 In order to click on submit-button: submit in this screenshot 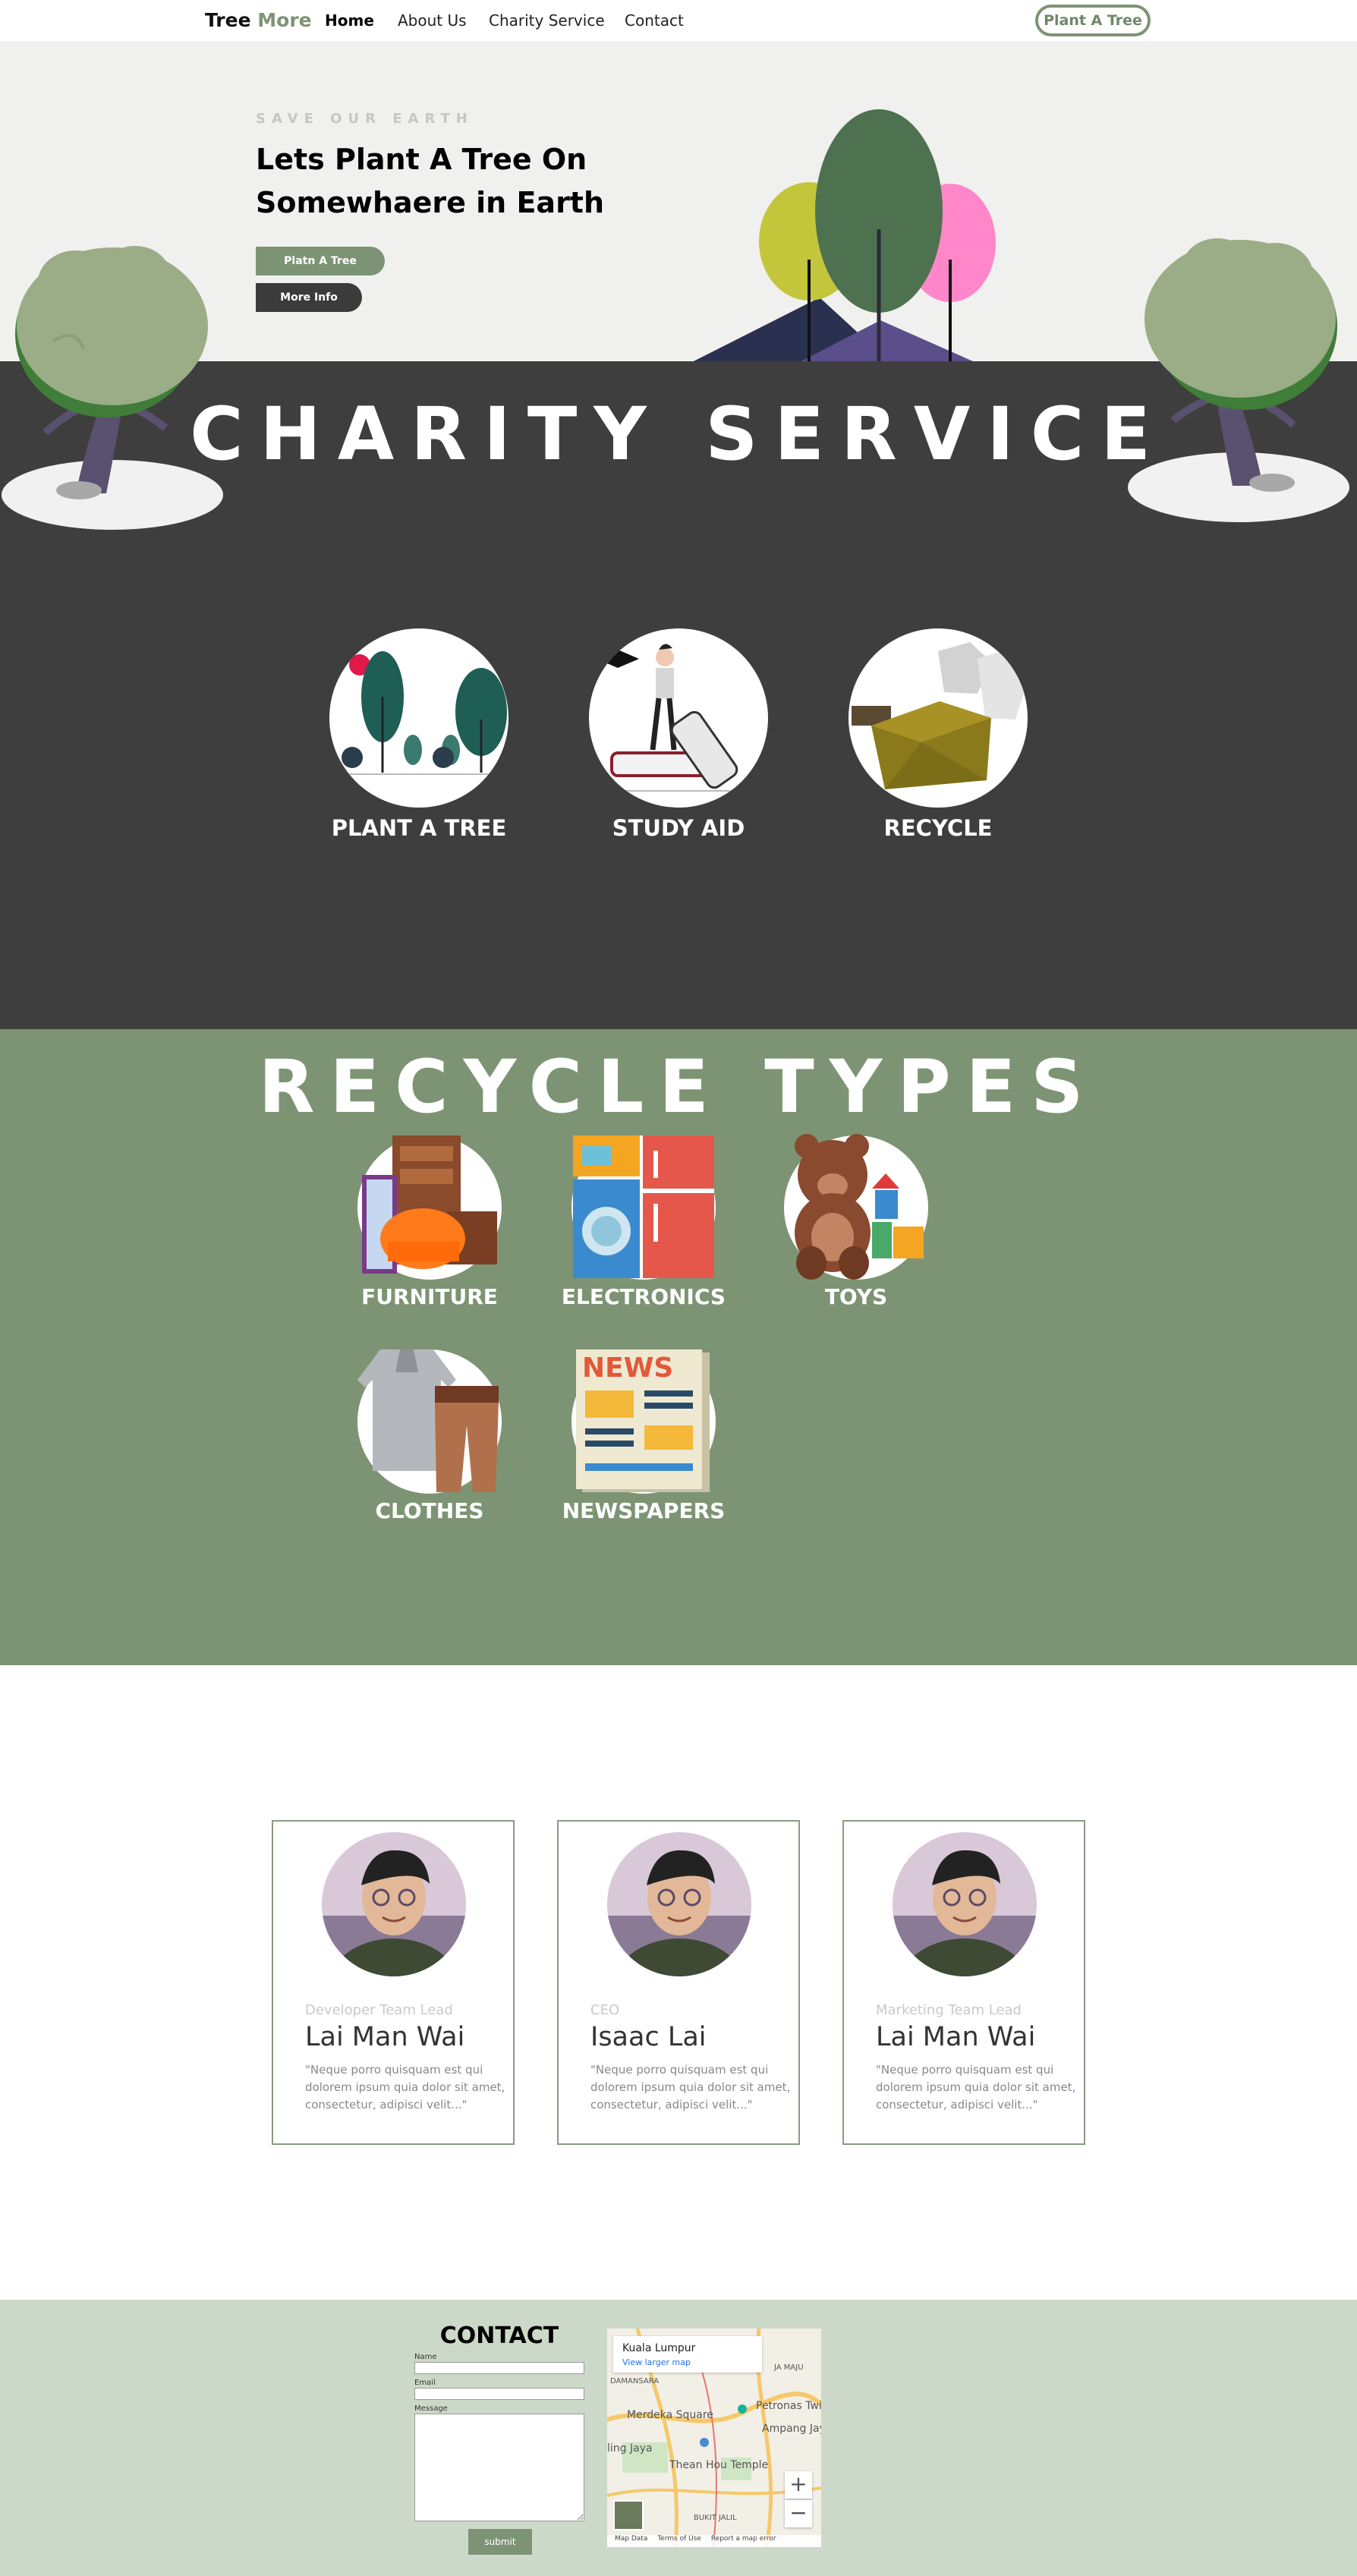, I will do `click(500, 2542)`.